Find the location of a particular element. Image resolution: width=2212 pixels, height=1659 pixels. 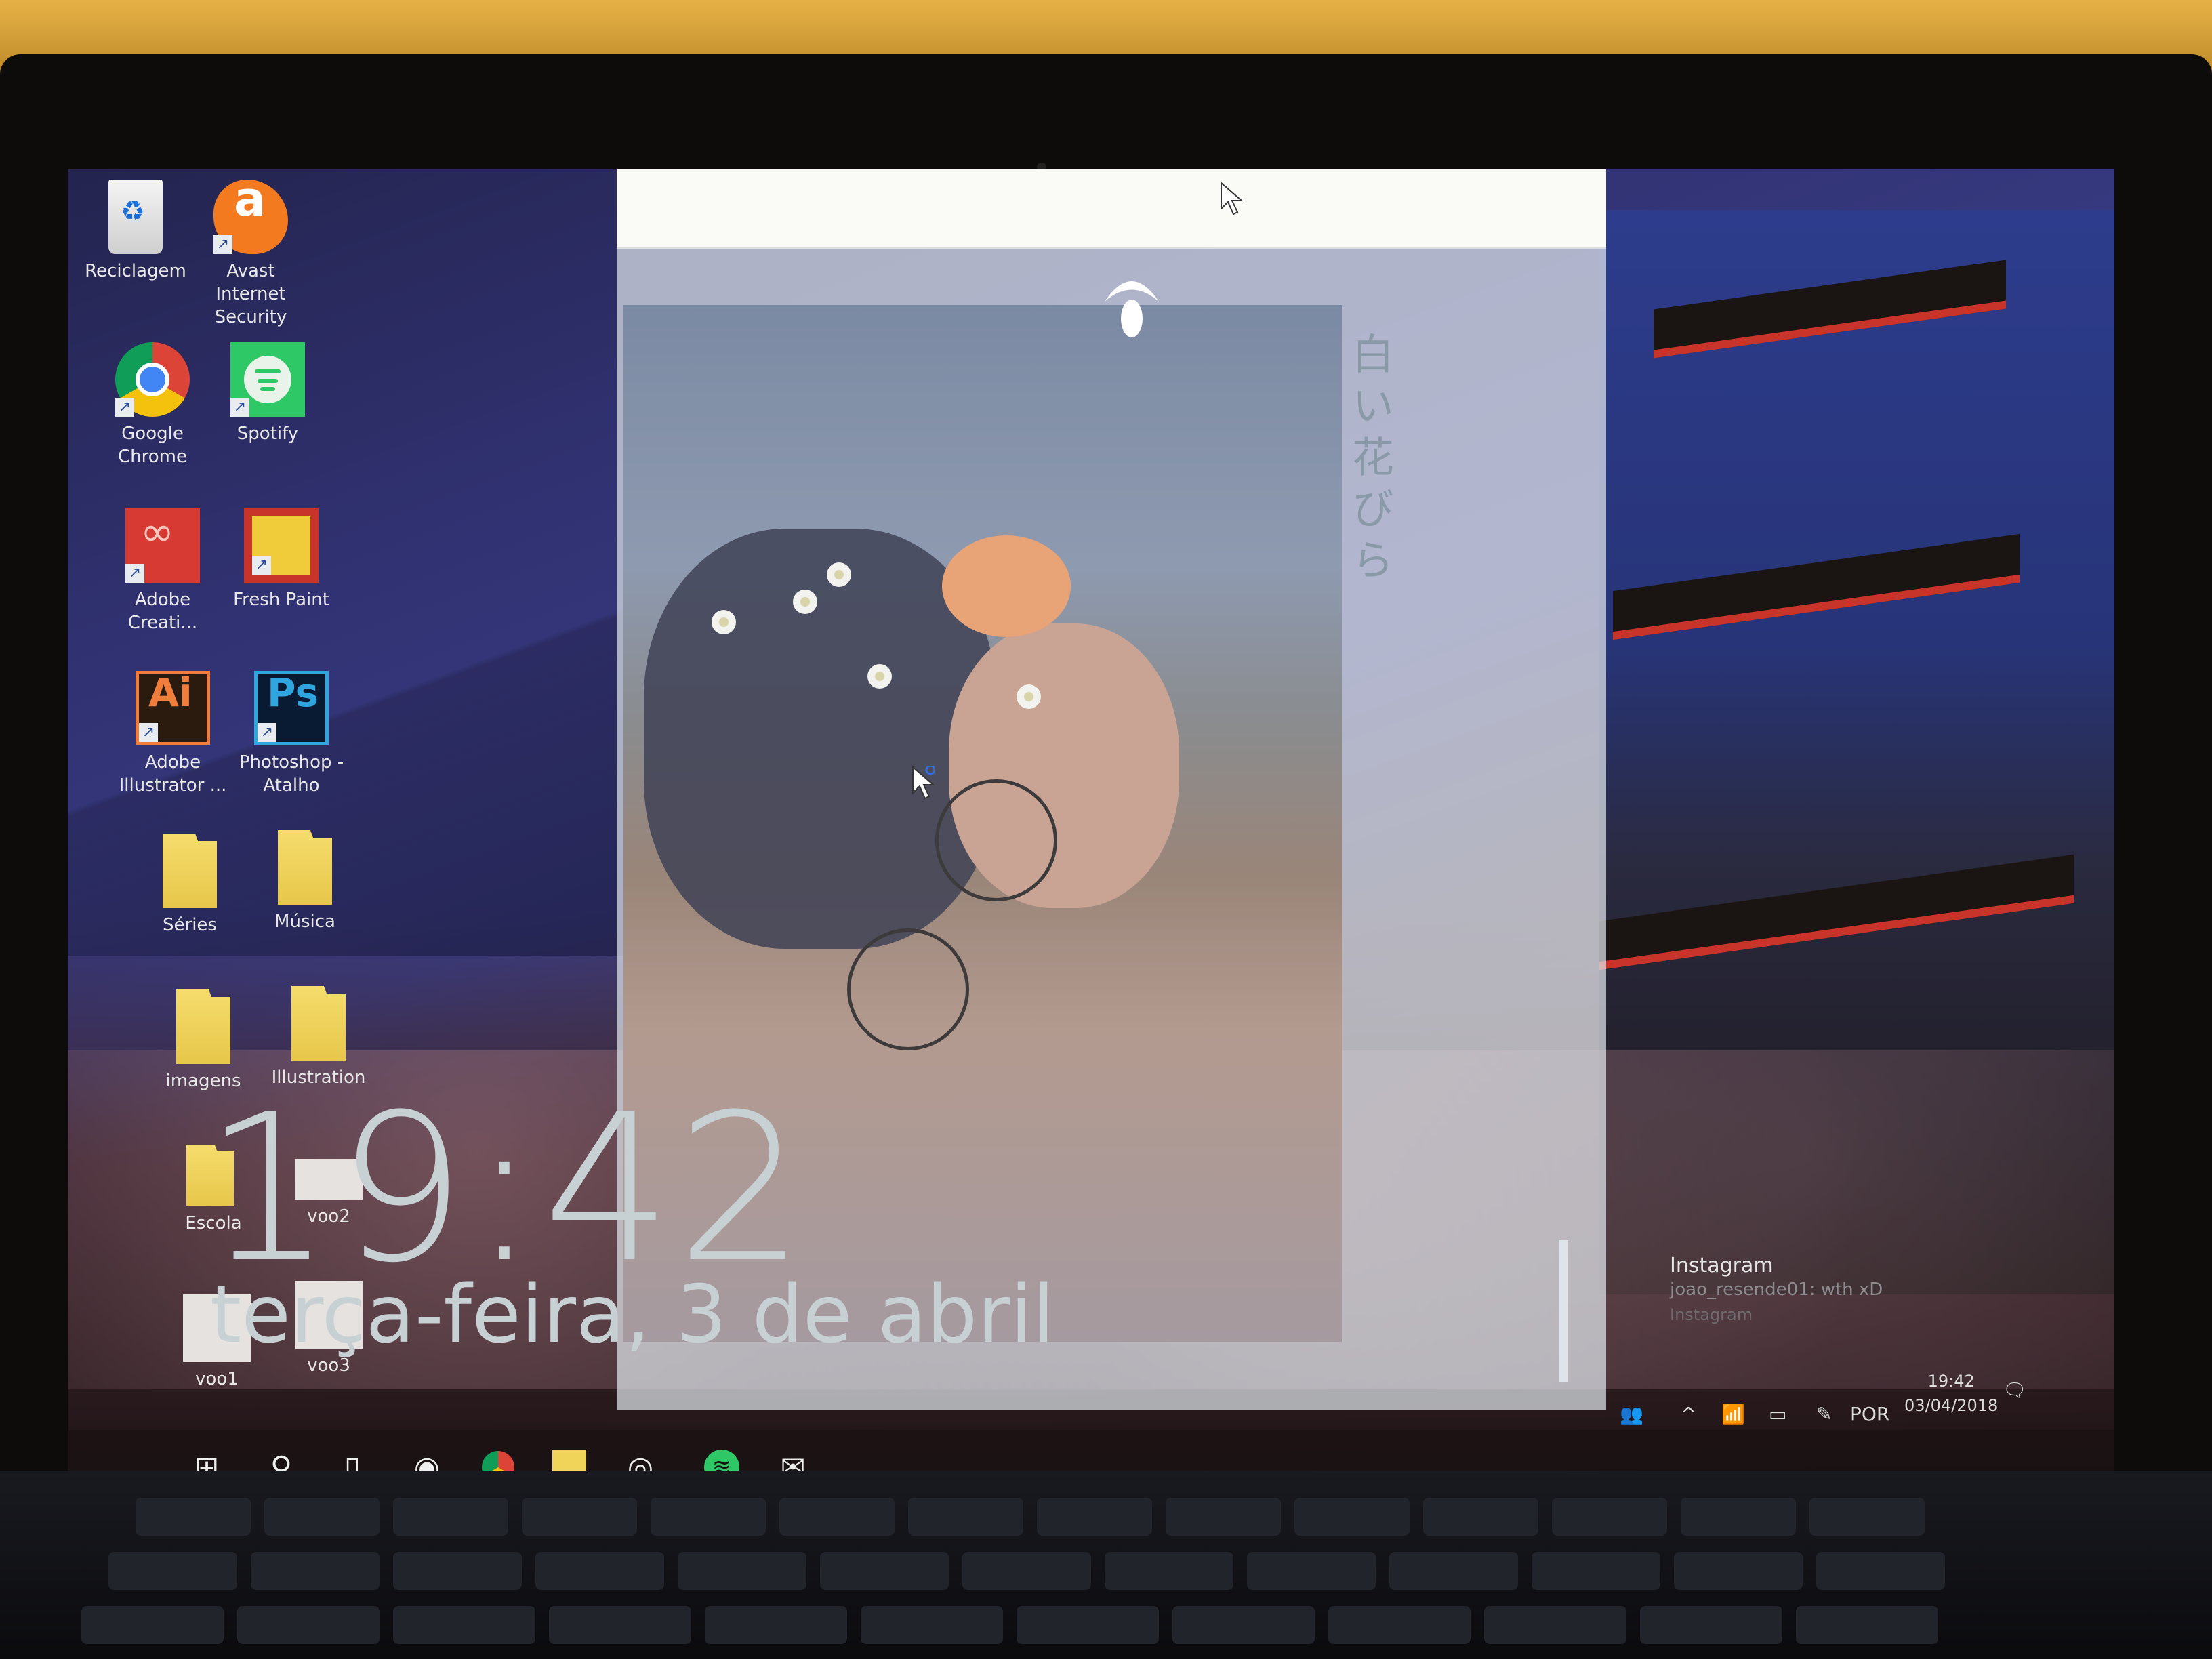

people-button: 👥 is located at coordinates (1632, 1414).